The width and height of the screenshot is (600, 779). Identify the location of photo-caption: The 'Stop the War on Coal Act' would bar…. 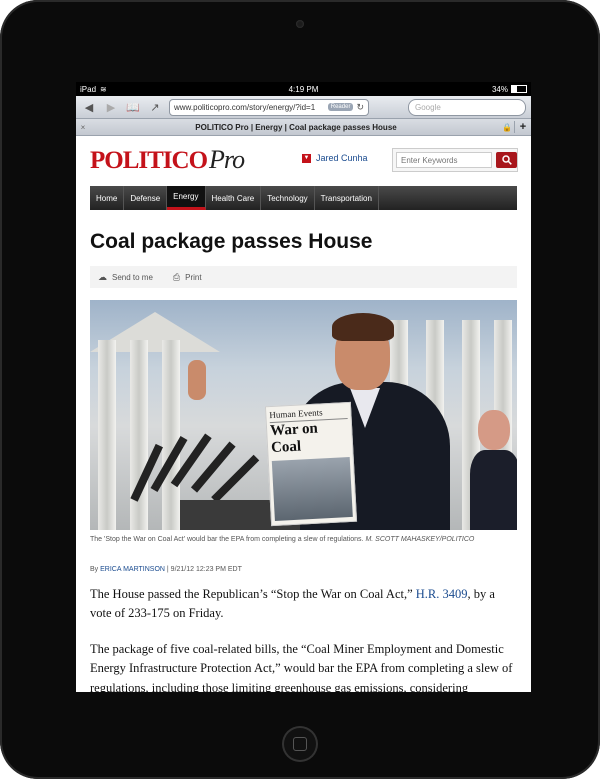
(303, 539).